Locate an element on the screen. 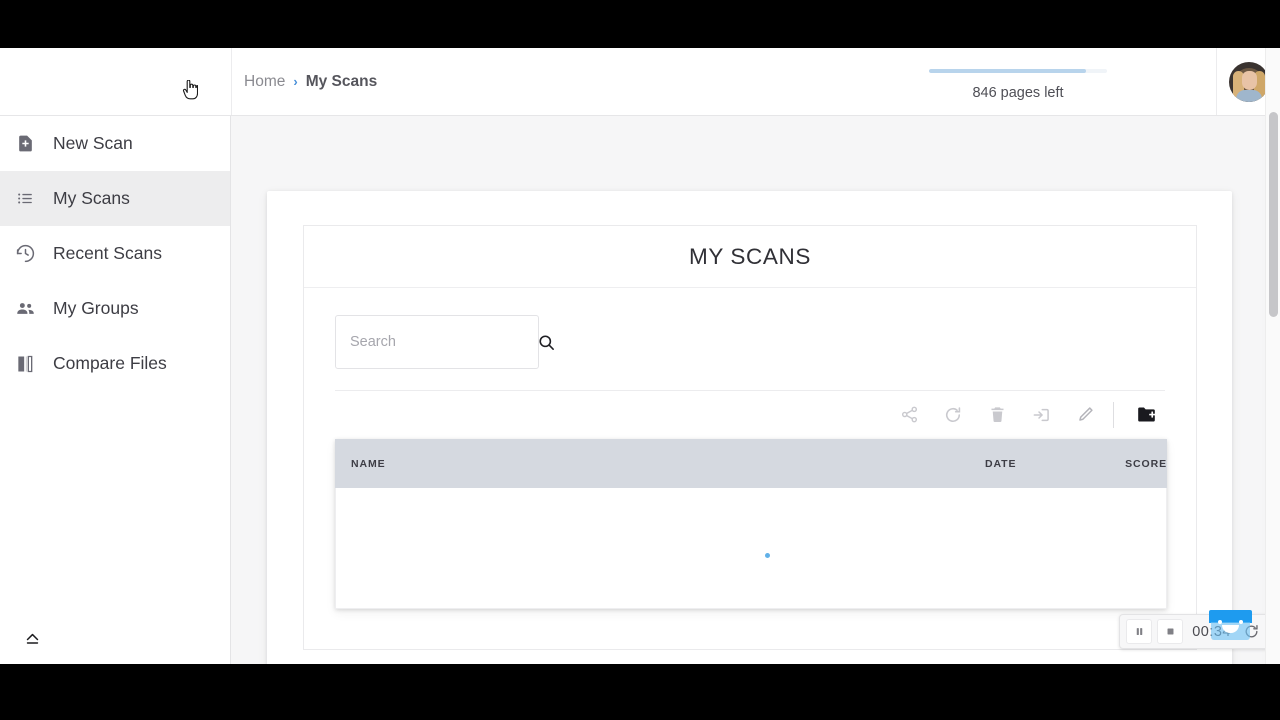 This screenshot has height=720, width=1280. stop-button is located at coordinates (1170, 631).